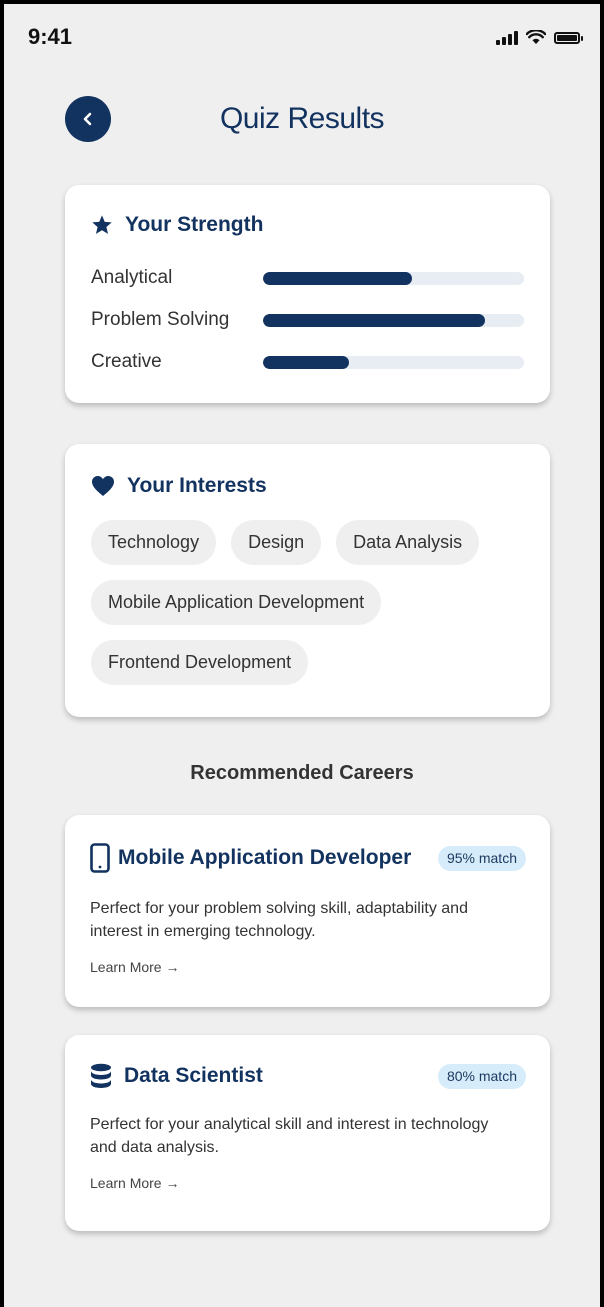  I want to click on strength-label: Analytical, so click(132, 277).